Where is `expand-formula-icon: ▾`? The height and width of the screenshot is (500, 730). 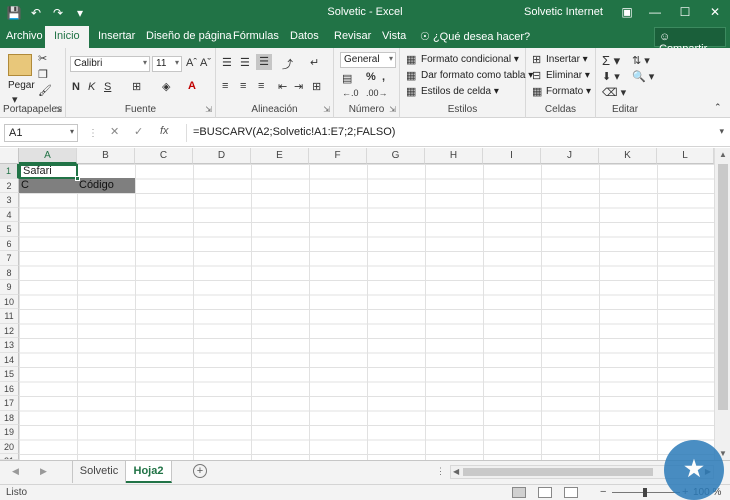
expand-formula-icon: ▾ is located at coordinates (721, 131).